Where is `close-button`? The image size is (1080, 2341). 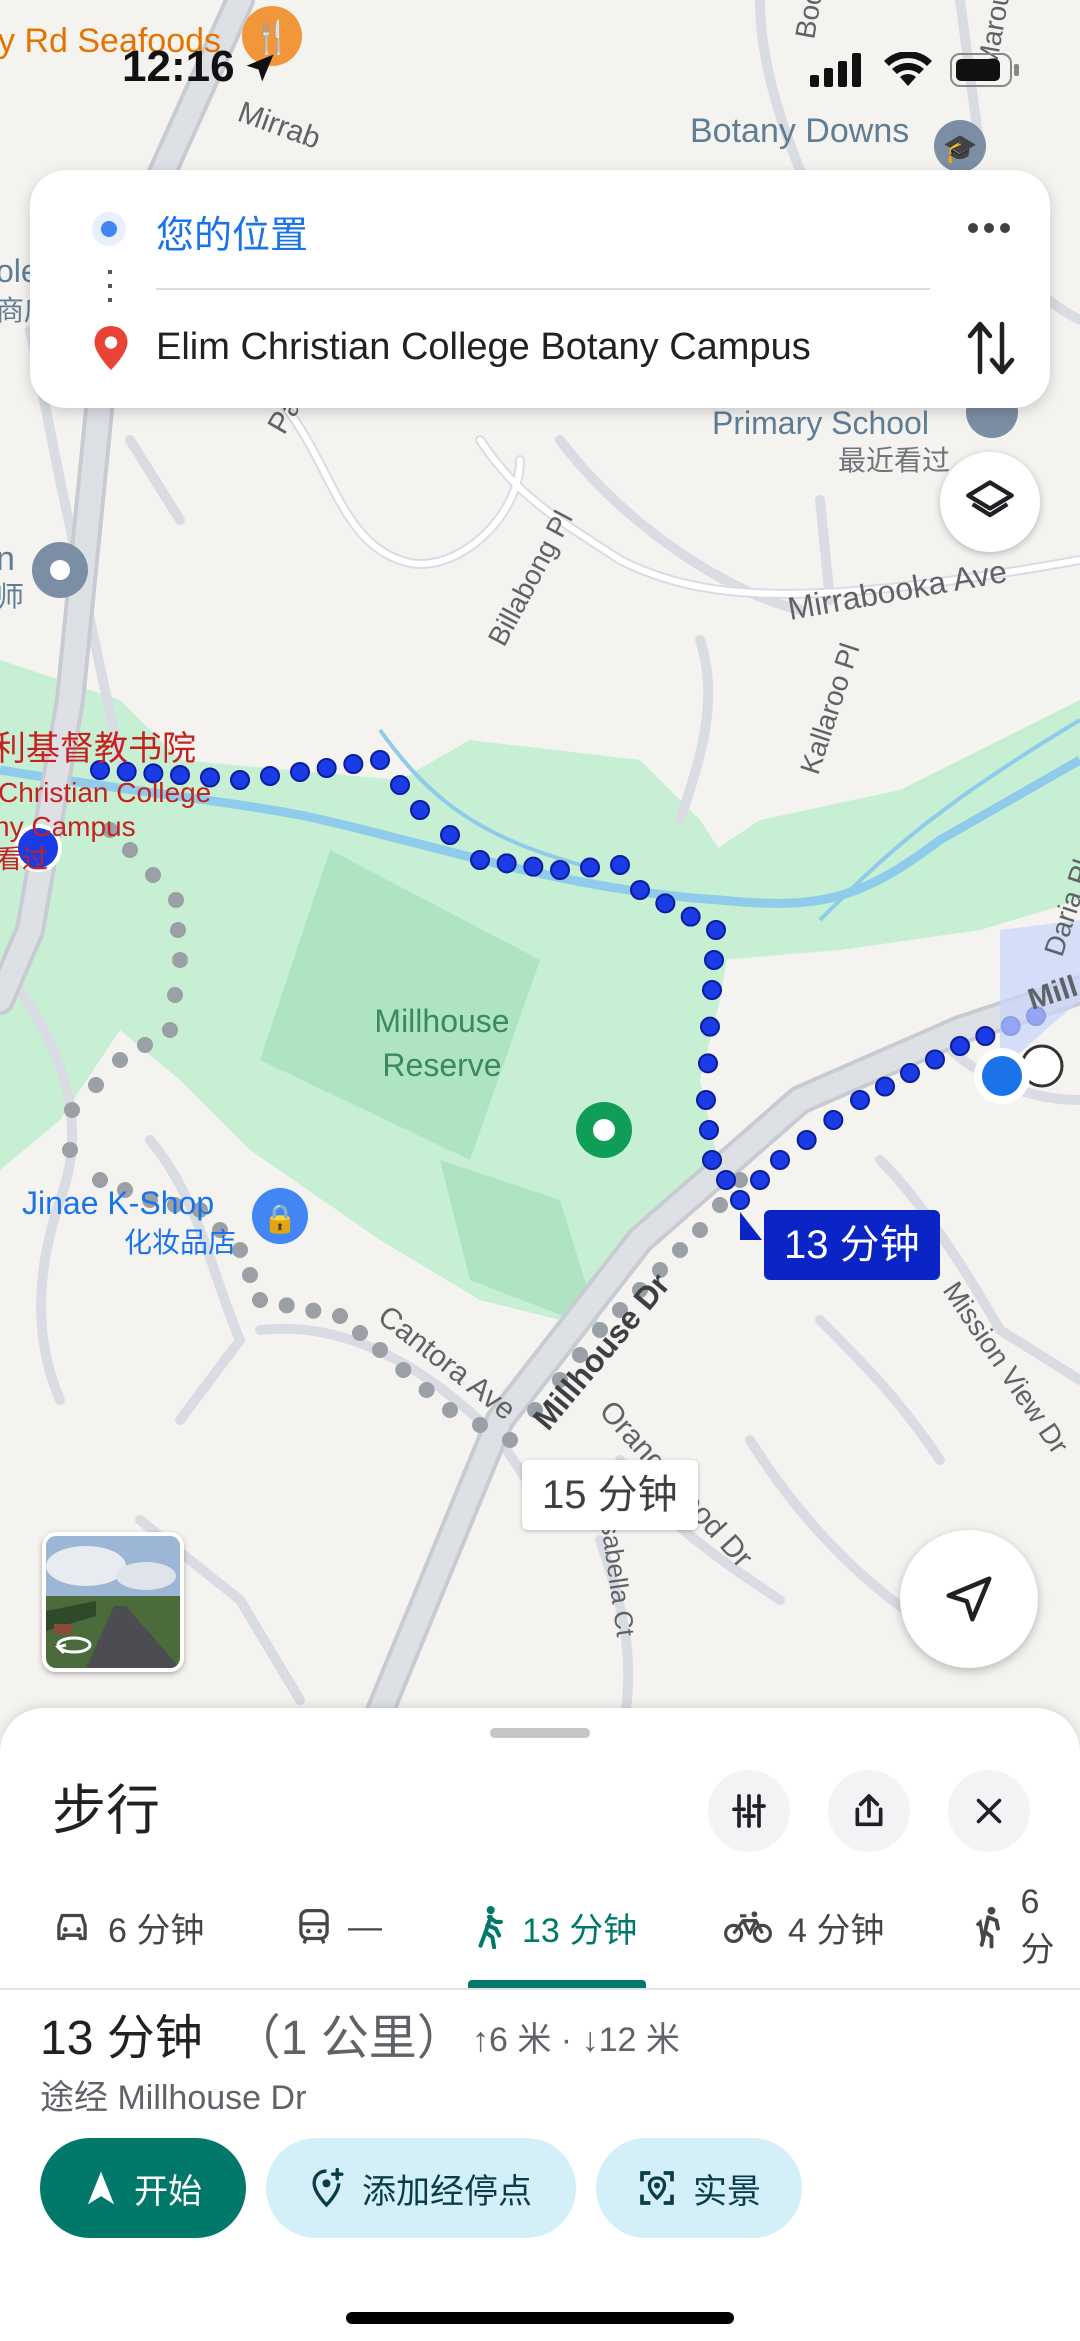 close-button is located at coordinates (989, 1811).